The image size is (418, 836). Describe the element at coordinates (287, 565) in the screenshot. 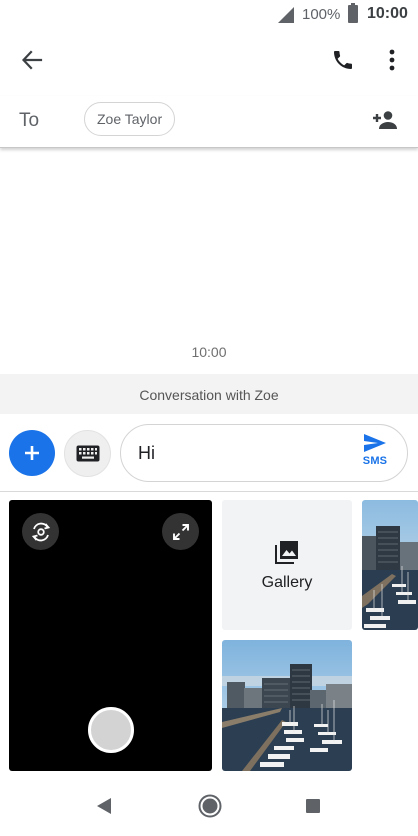

I see `gallery-tile: Gallery` at that location.